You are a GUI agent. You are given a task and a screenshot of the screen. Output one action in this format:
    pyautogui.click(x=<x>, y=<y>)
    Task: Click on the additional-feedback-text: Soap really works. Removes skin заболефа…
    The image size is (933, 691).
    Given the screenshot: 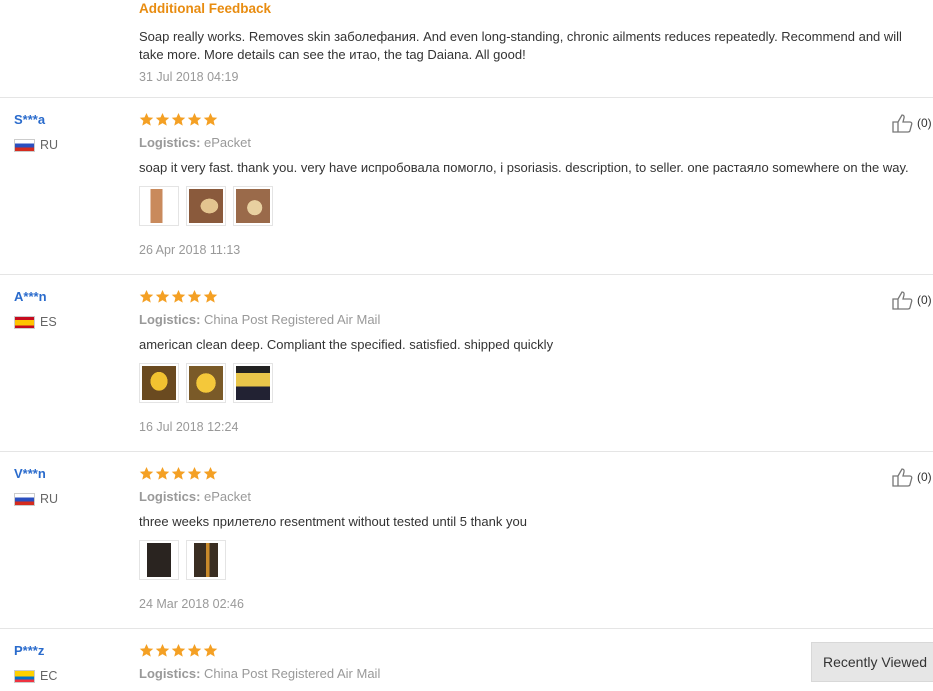 What is the action you would take?
    pyautogui.click(x=520, y=45)
    